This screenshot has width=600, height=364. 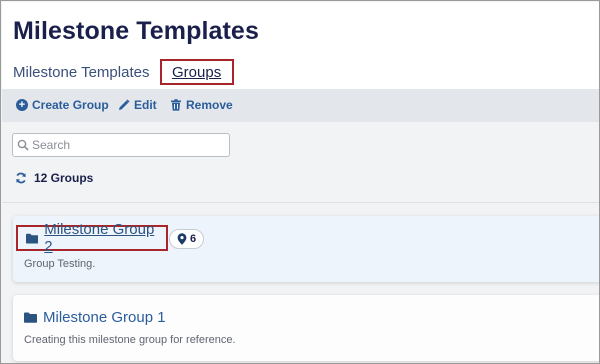 I want to click on trash-icon, so click(x=176, y=105).